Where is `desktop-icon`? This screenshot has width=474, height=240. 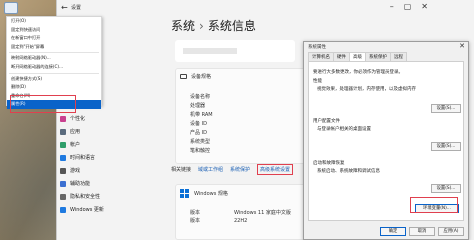 desktop-icon is located at coordinates (11, 8).